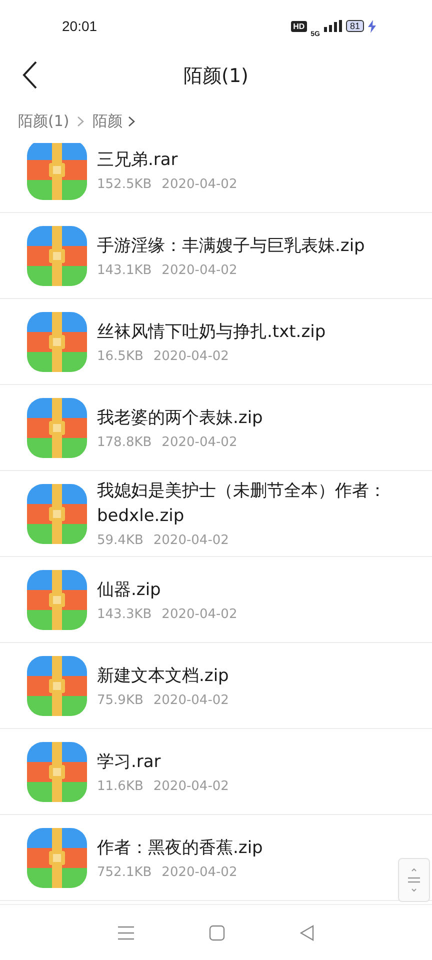 The image size is (432, 960). Describe the element at coordinates (307, 932) in the screenshot. I see `back-nav-button` at that location.